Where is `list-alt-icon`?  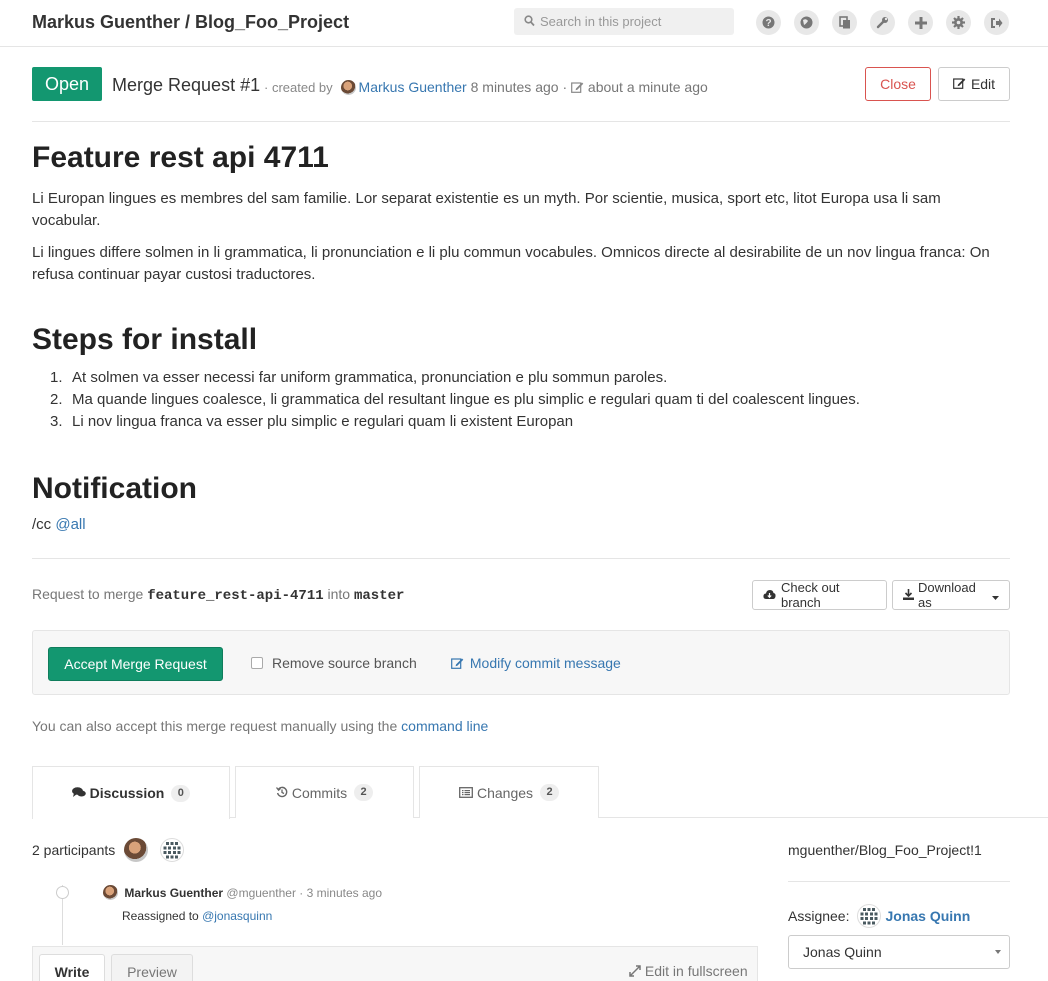
list-alt-icon is located at coordinates (466, 793).